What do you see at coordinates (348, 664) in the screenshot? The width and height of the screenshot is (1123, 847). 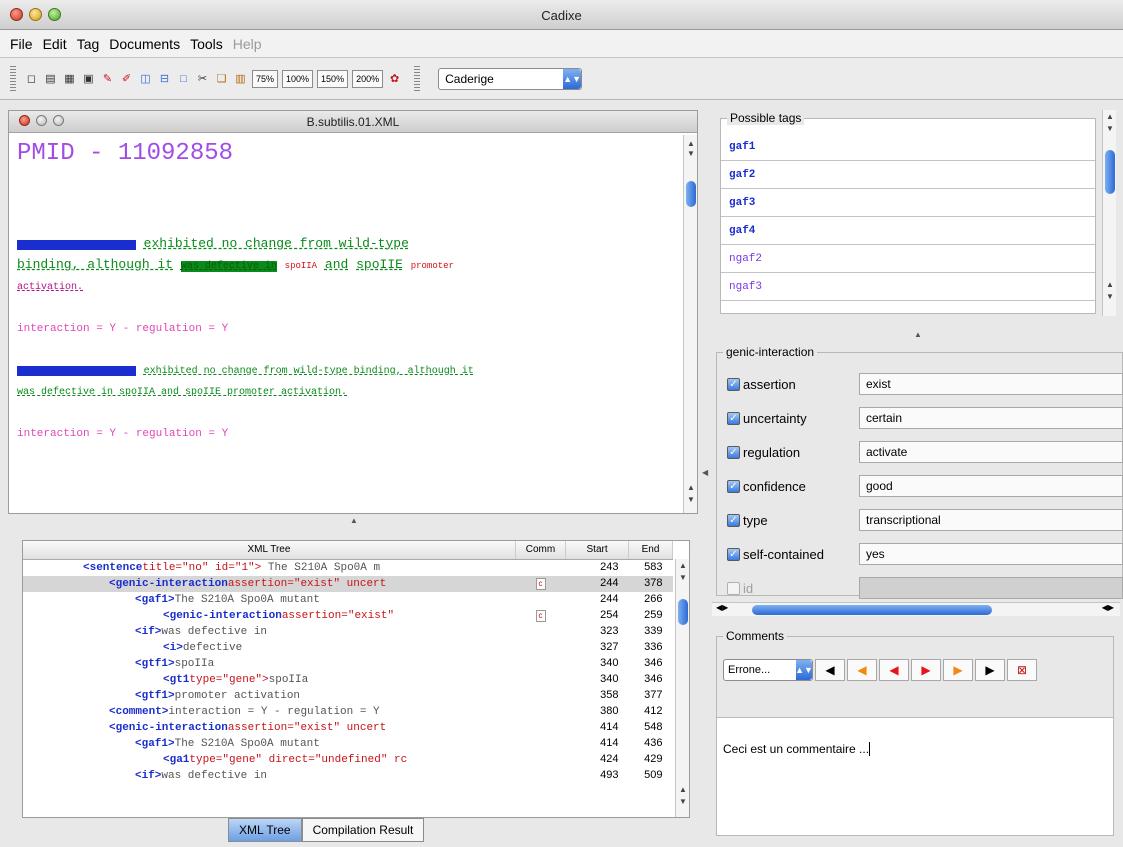 I see `table-row: <gtf1>spoIIa 340 346` at bounding box center [348, 664].